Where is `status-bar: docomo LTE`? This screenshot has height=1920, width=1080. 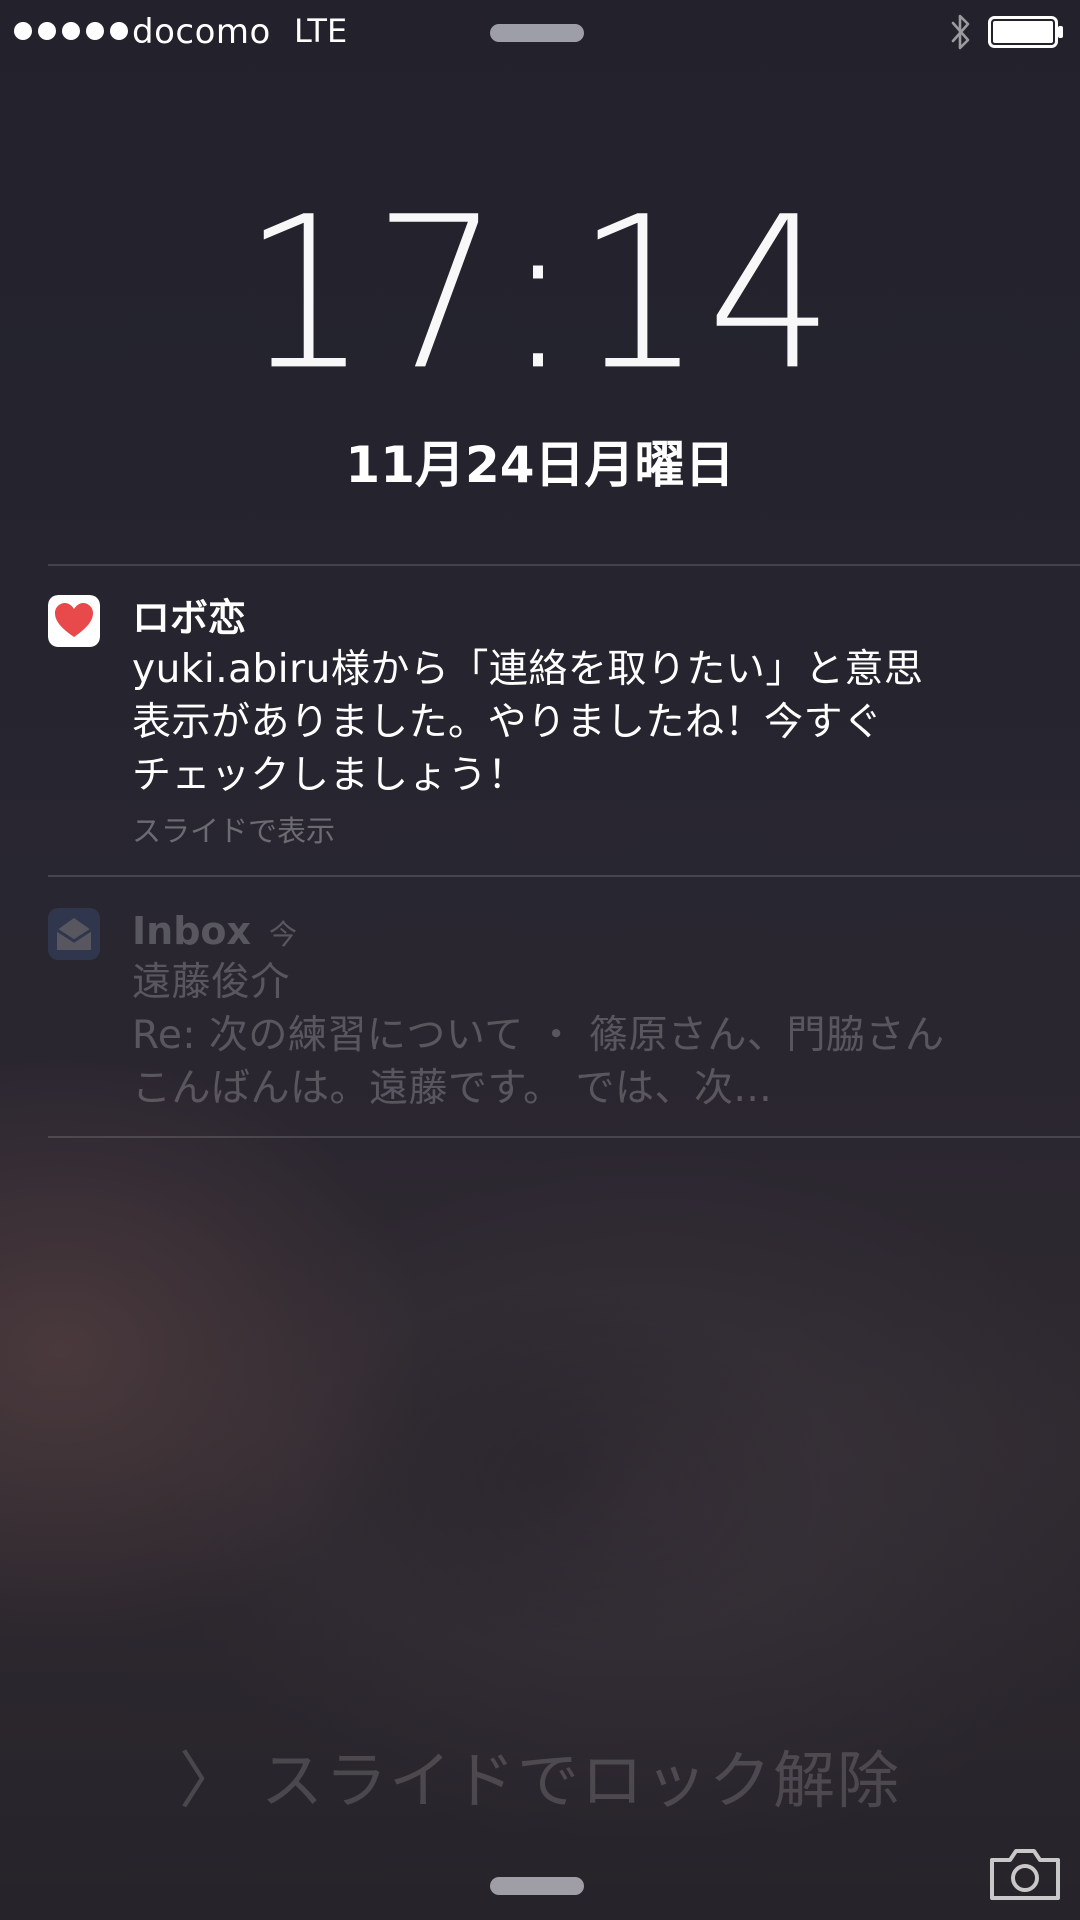 status-bar: docomo LTE is located at coordinates (540, 31).